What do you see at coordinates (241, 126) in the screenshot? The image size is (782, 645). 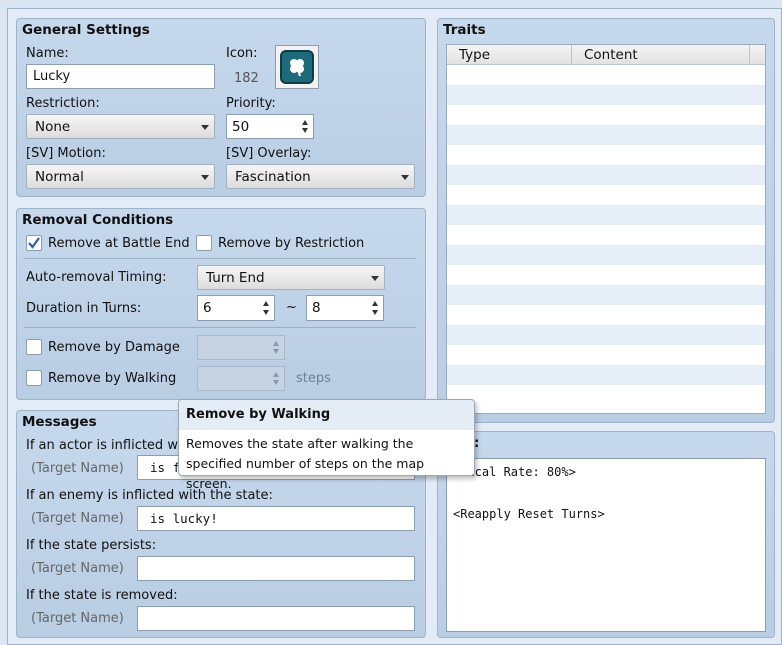 I see `priority-value: 50` at bounding box center [241, 126].